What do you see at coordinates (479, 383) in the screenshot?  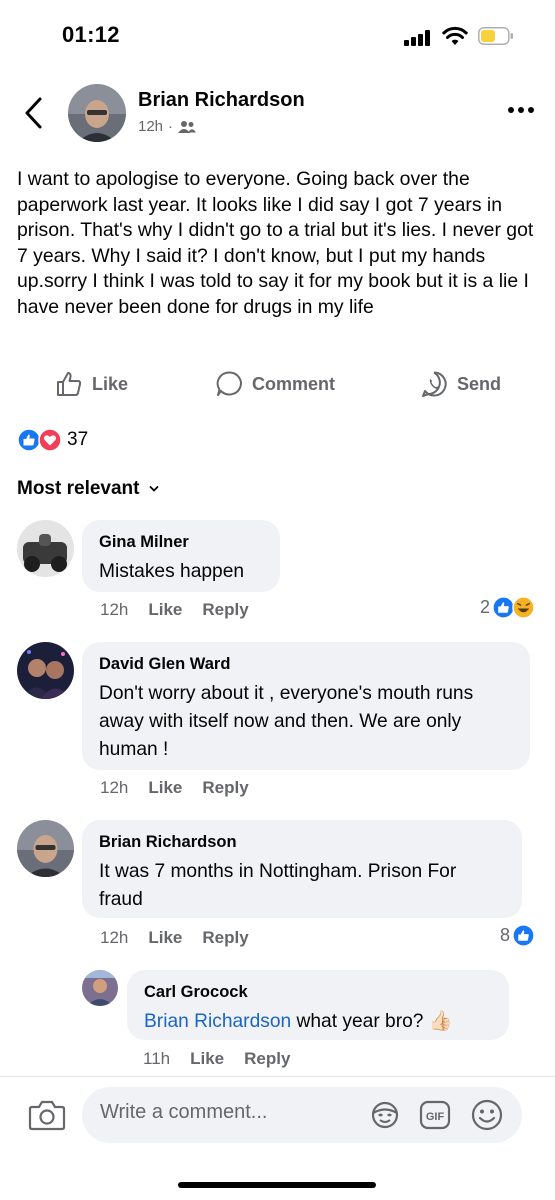 I see `send-label: Send` at bounding box center [479, 383].